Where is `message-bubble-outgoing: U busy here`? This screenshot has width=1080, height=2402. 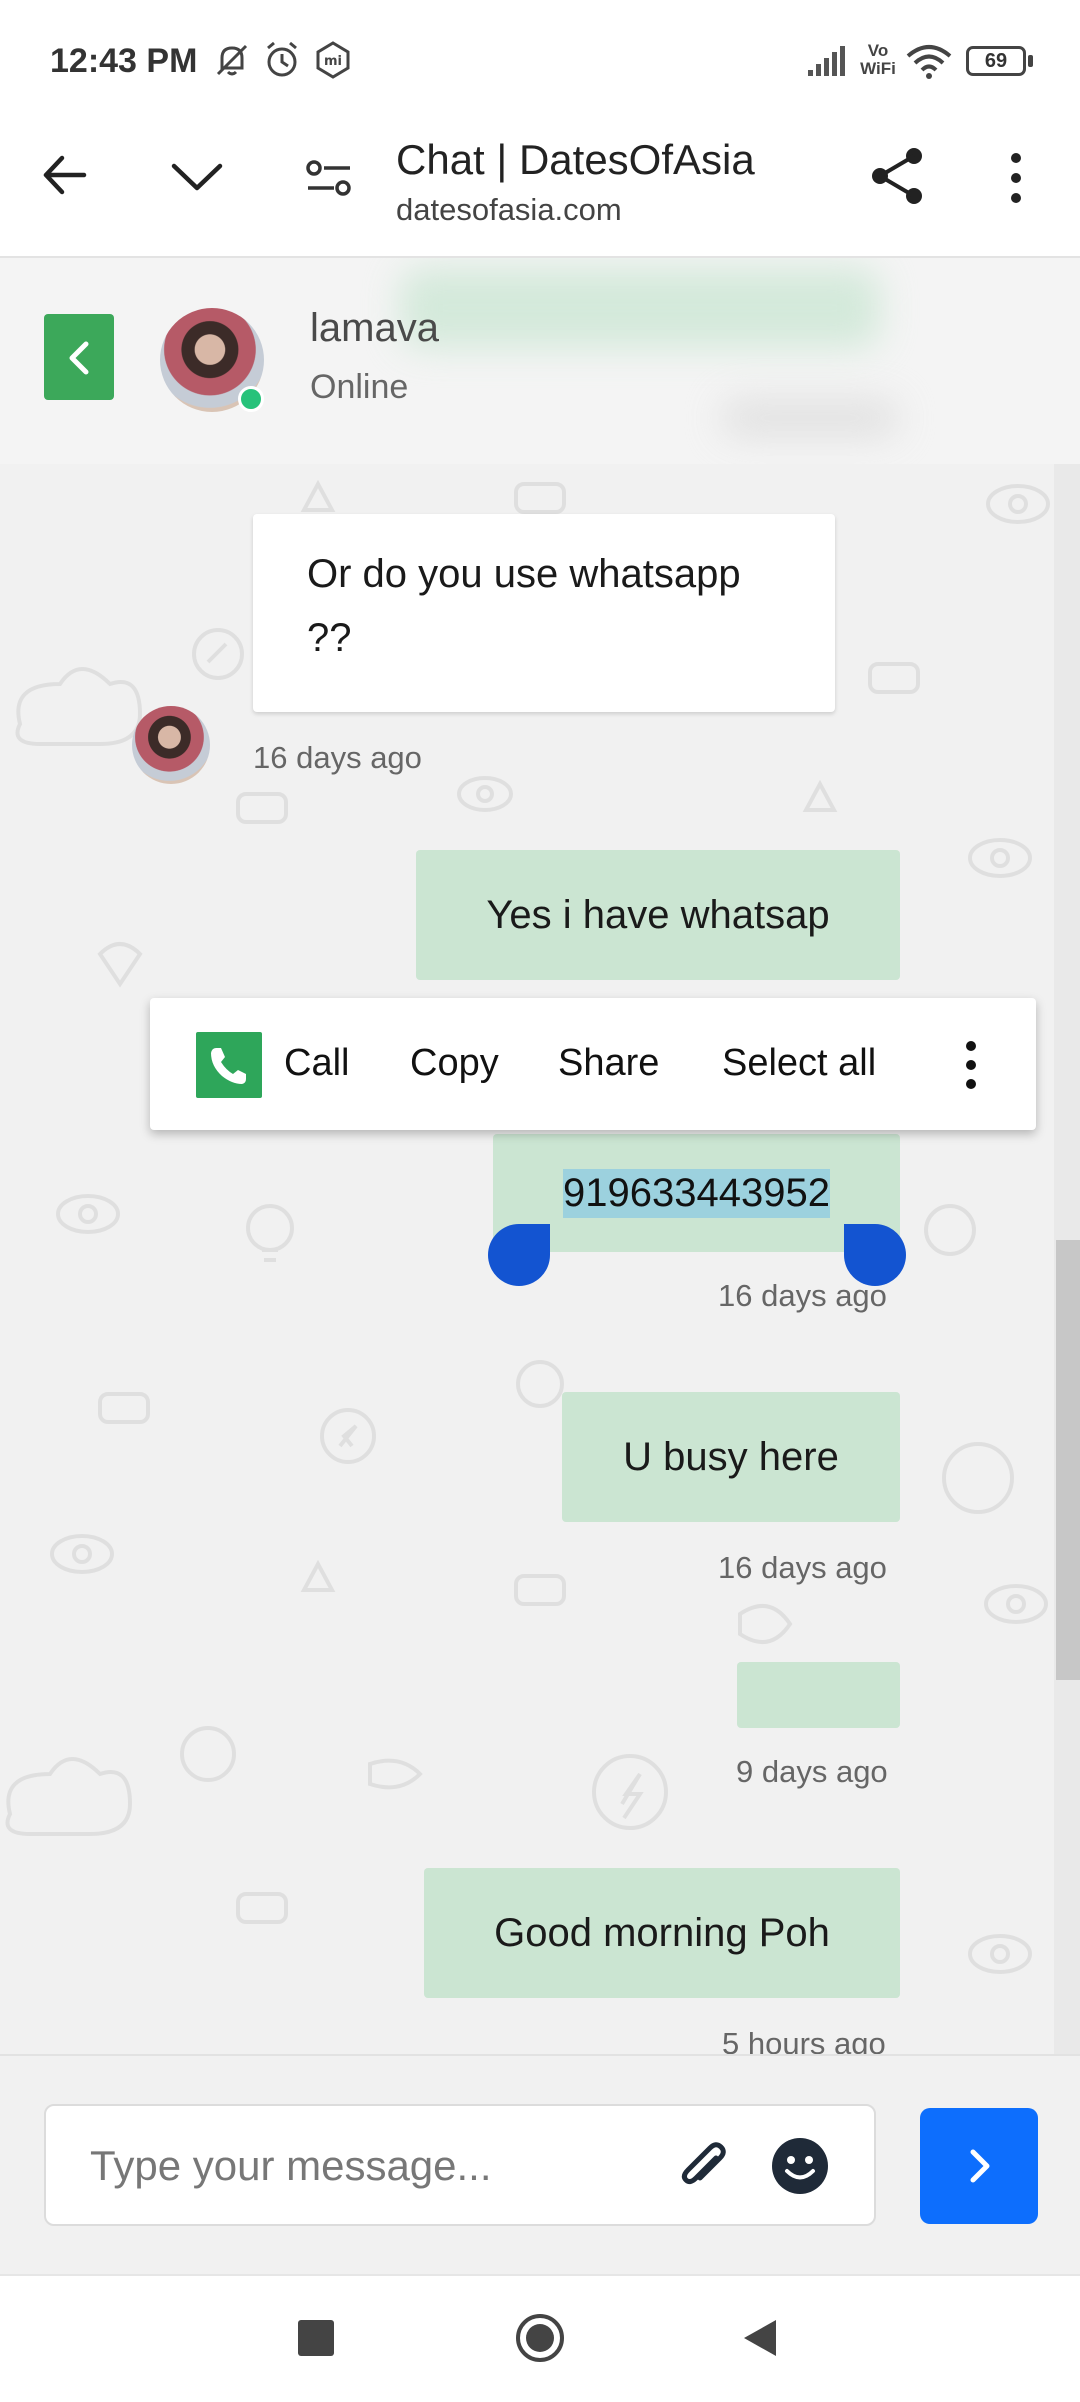
message-bubble-outgoing: U busy here is located at coordinates (731, 1457).